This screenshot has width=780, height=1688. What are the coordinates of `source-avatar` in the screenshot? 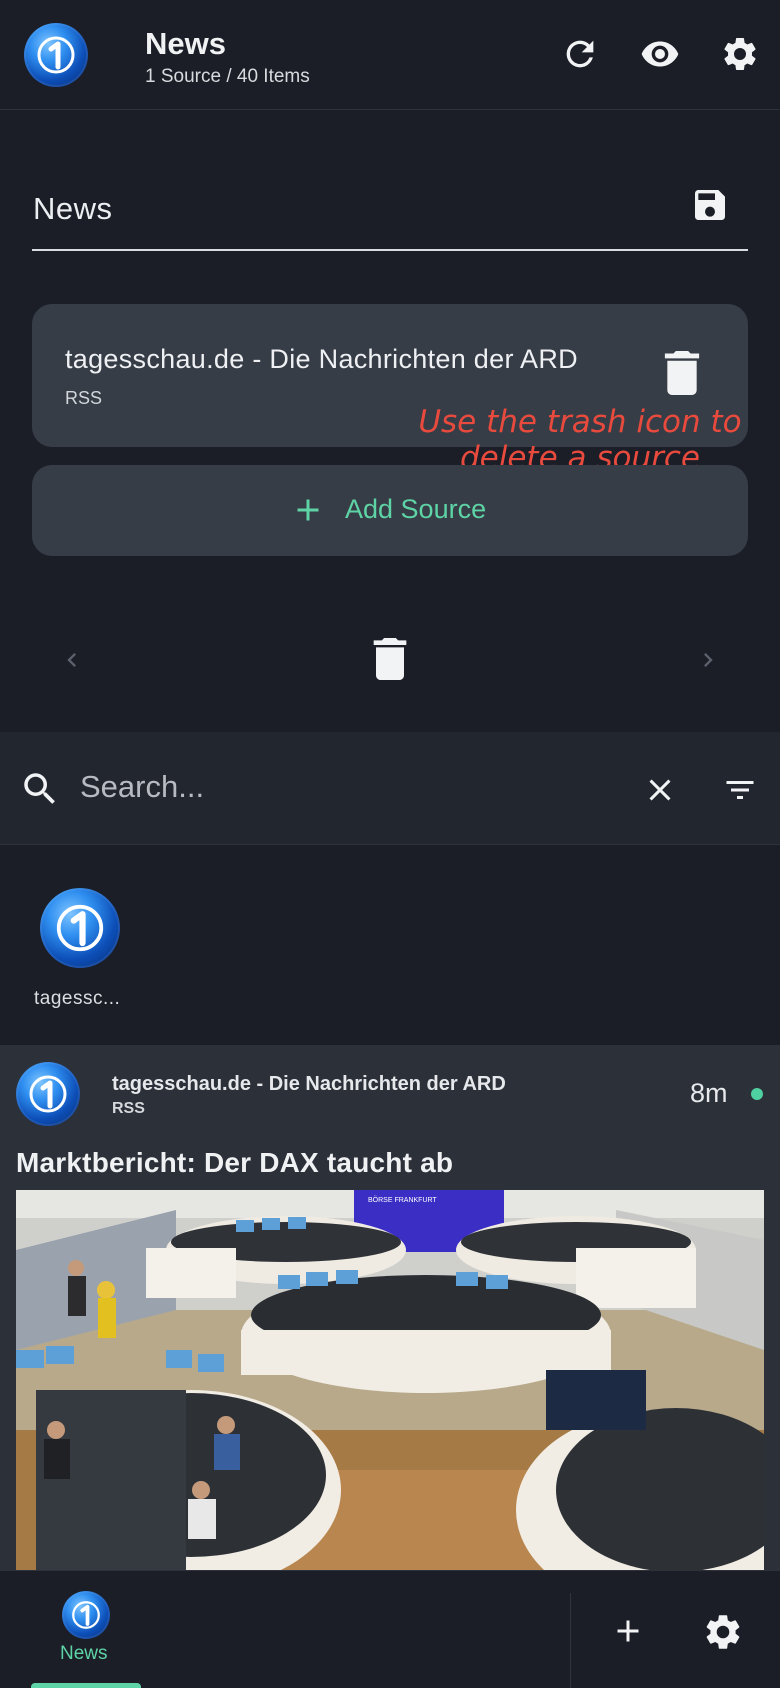 It's located at (80, 928).